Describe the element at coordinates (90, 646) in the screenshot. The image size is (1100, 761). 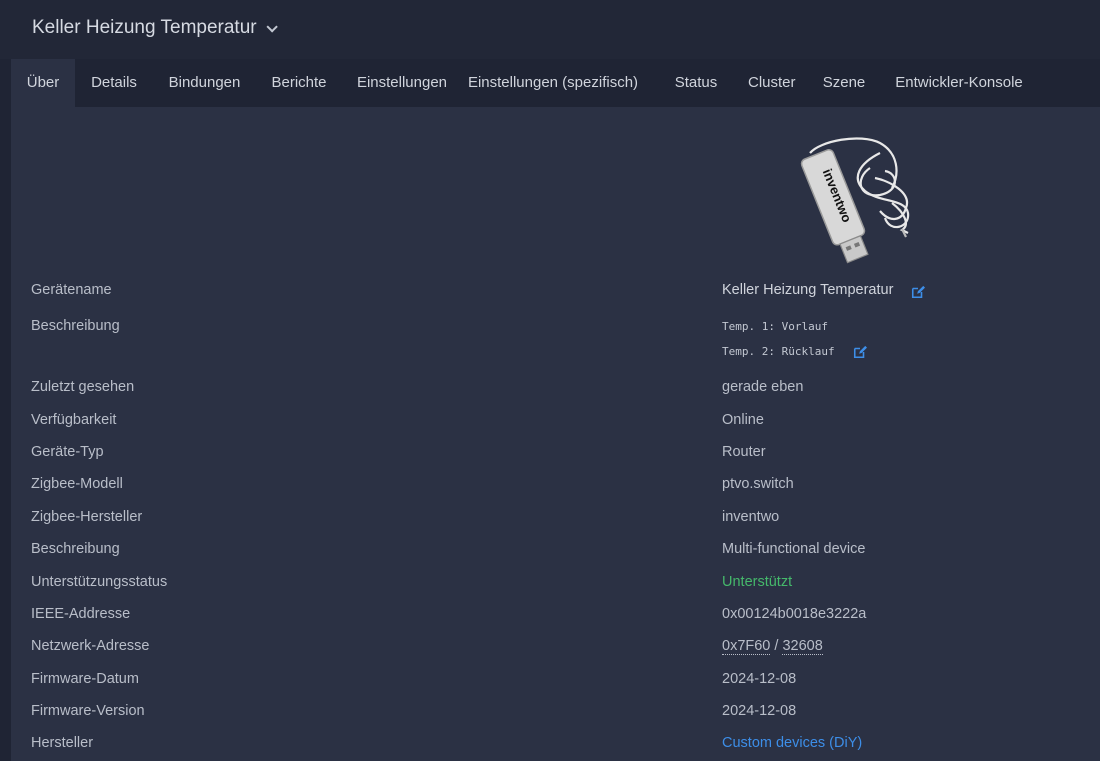
I see `label-network-address: Netzwerk-Adresse` at that location.